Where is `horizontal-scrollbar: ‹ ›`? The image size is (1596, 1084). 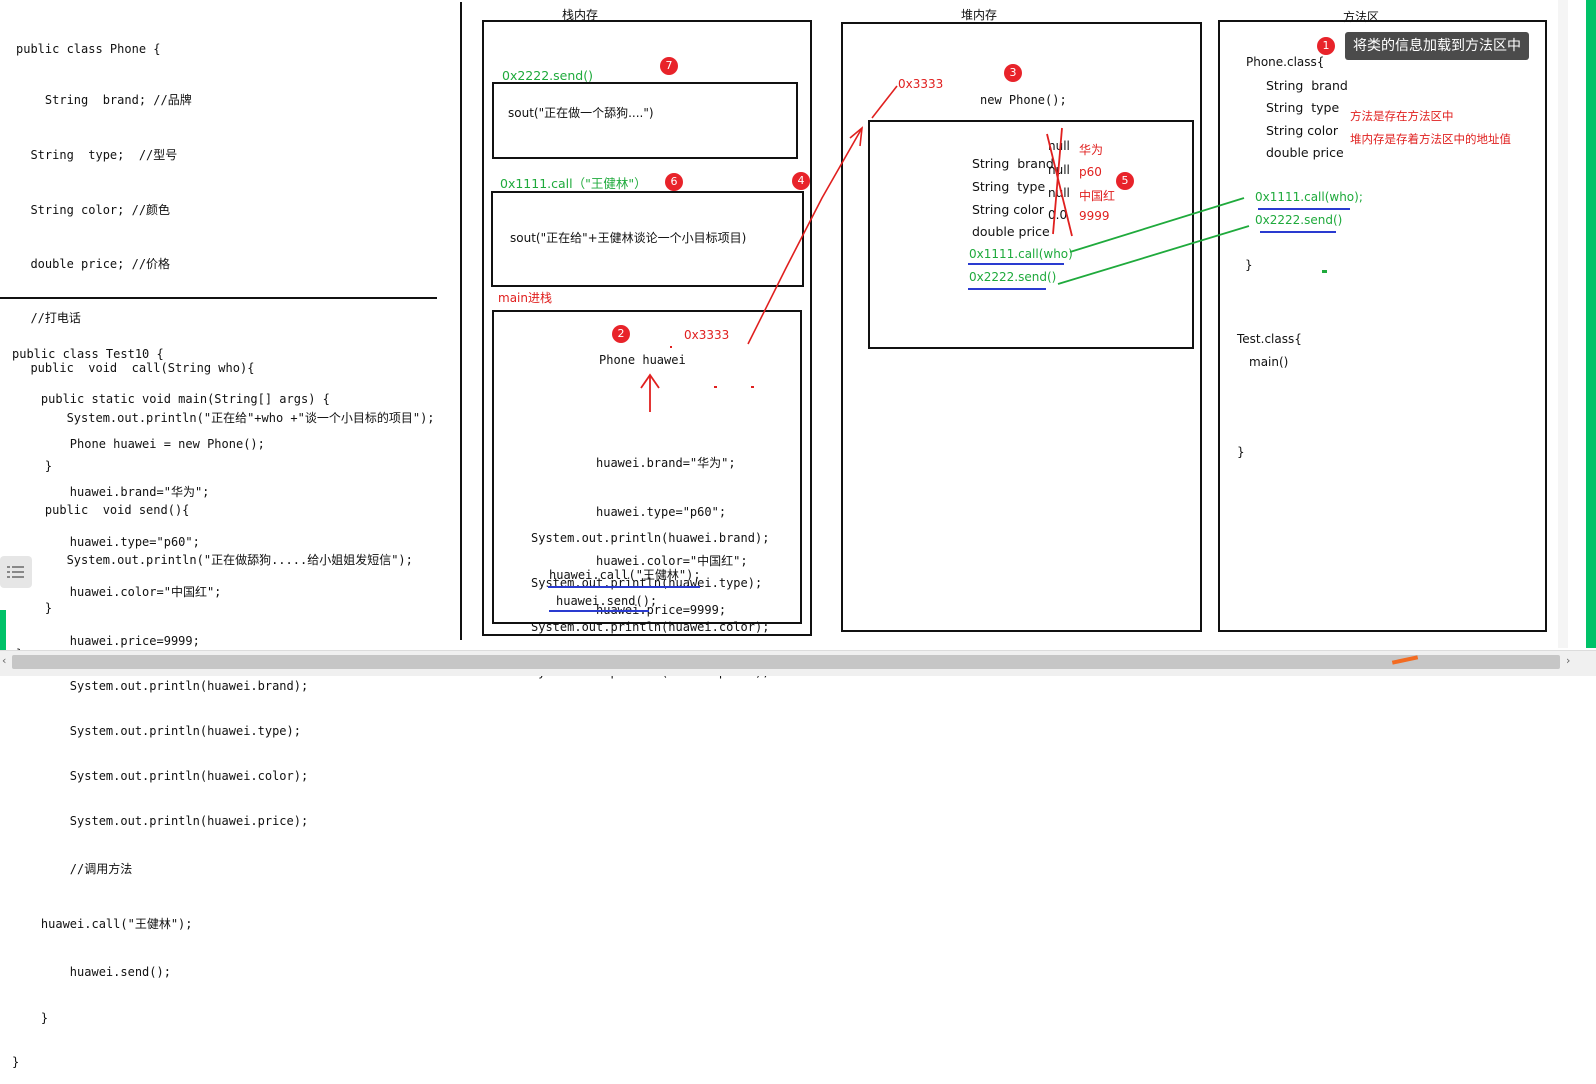
horizontal-scrollbar: ‹ › is located at coordinates (798, 663).